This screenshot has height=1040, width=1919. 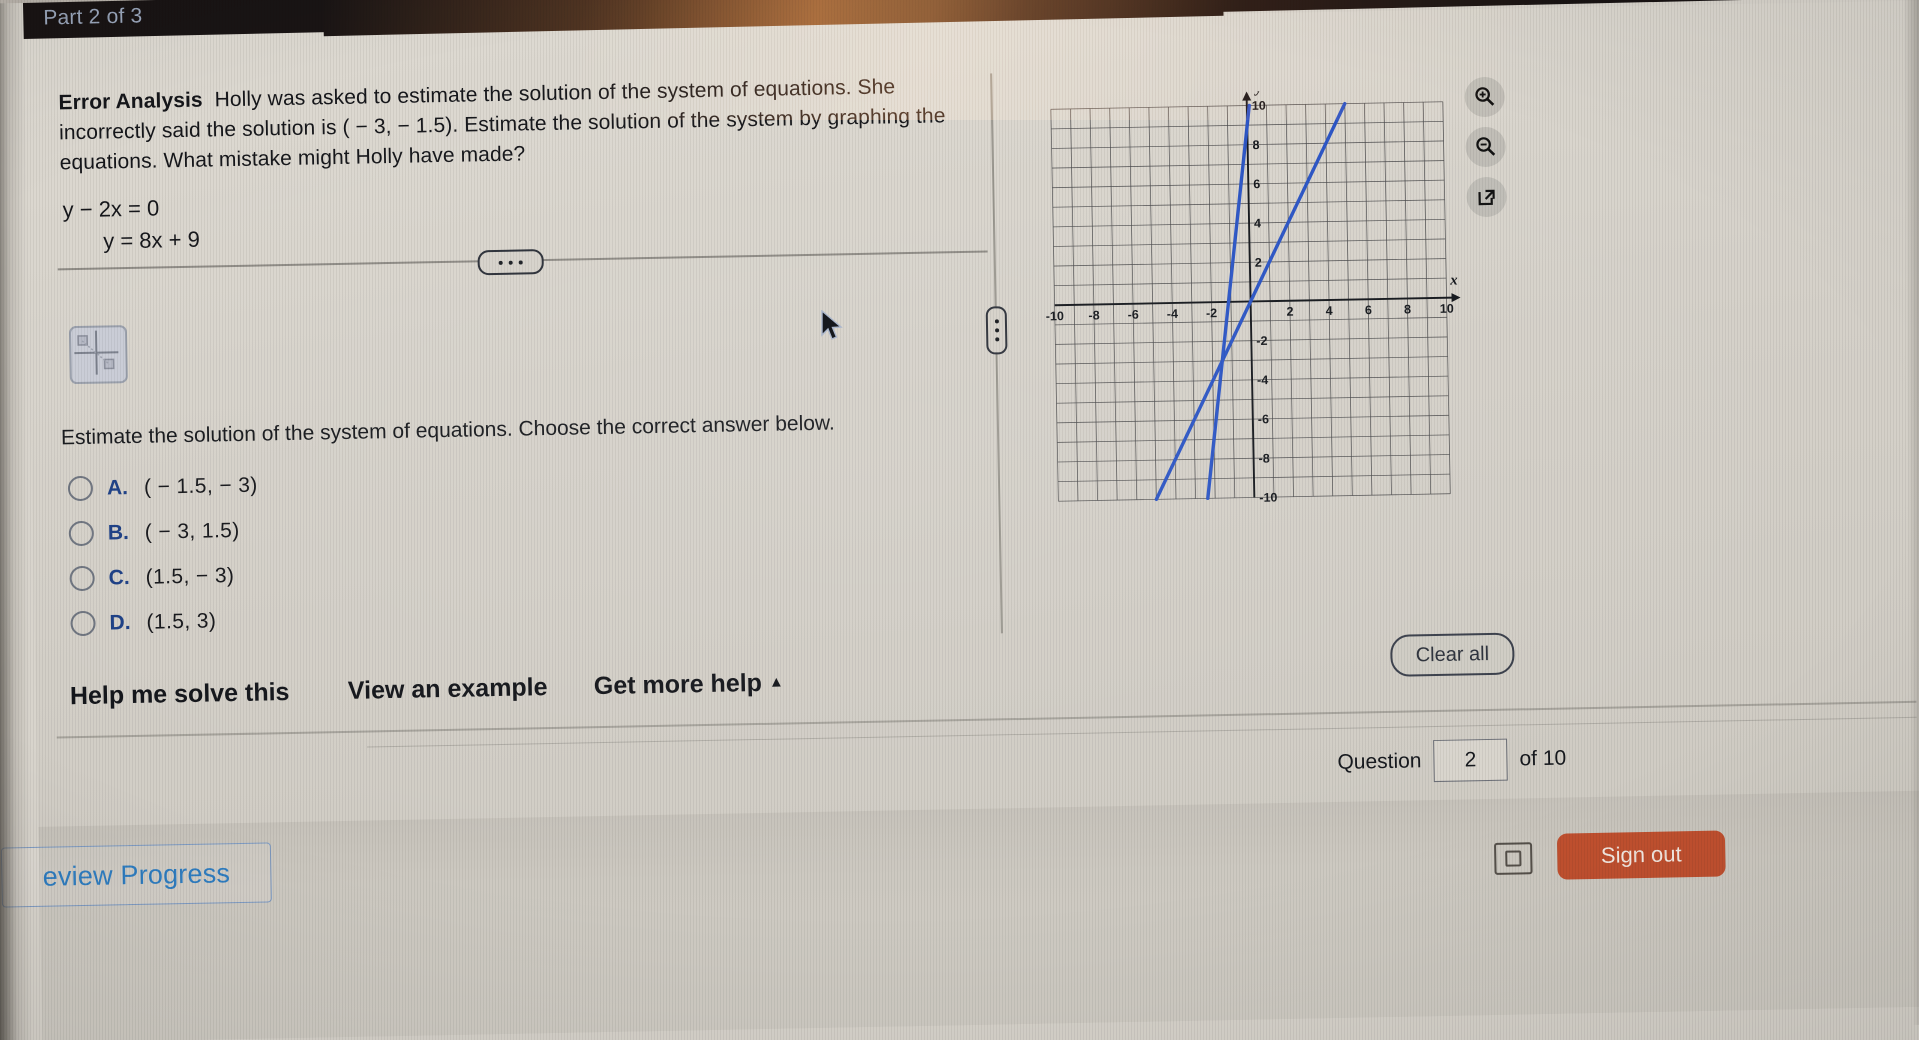 I want to click on radio-button-d, so click(x=83, y=623).